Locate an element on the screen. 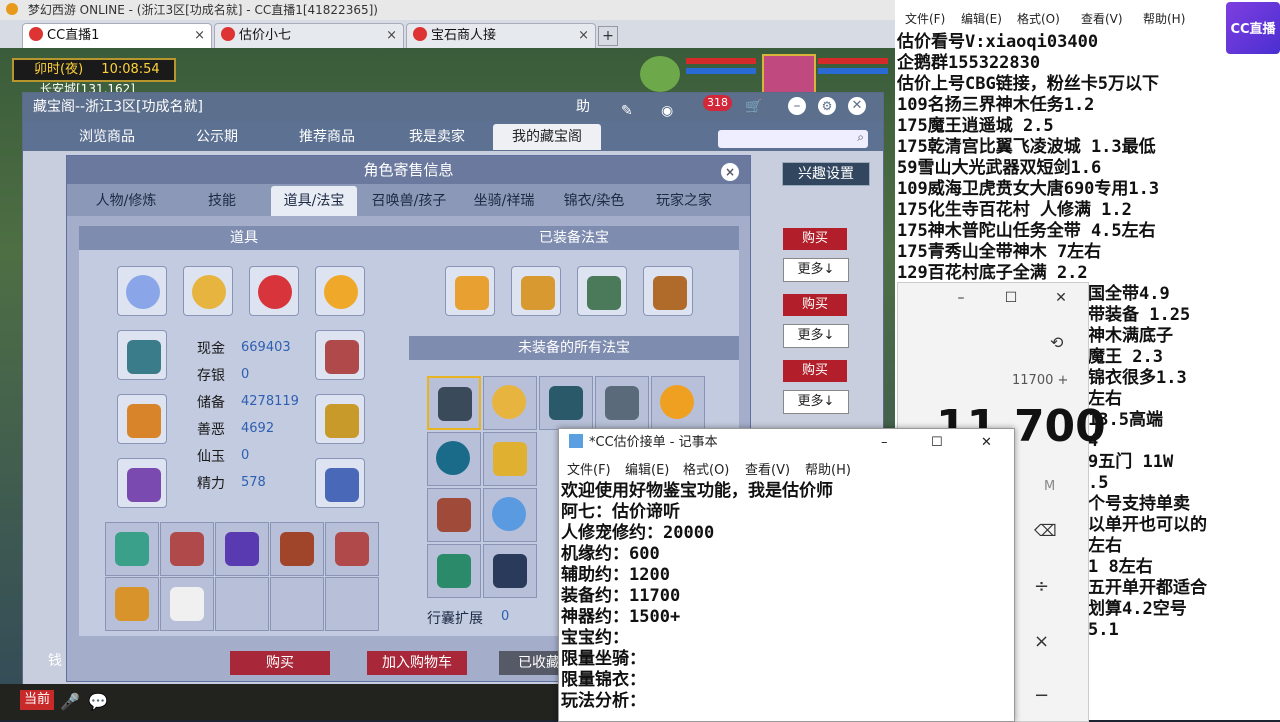 The height and width of the screenshot is (722, 1280). pin-icon: ✎ is located at coordinates (630, 108).